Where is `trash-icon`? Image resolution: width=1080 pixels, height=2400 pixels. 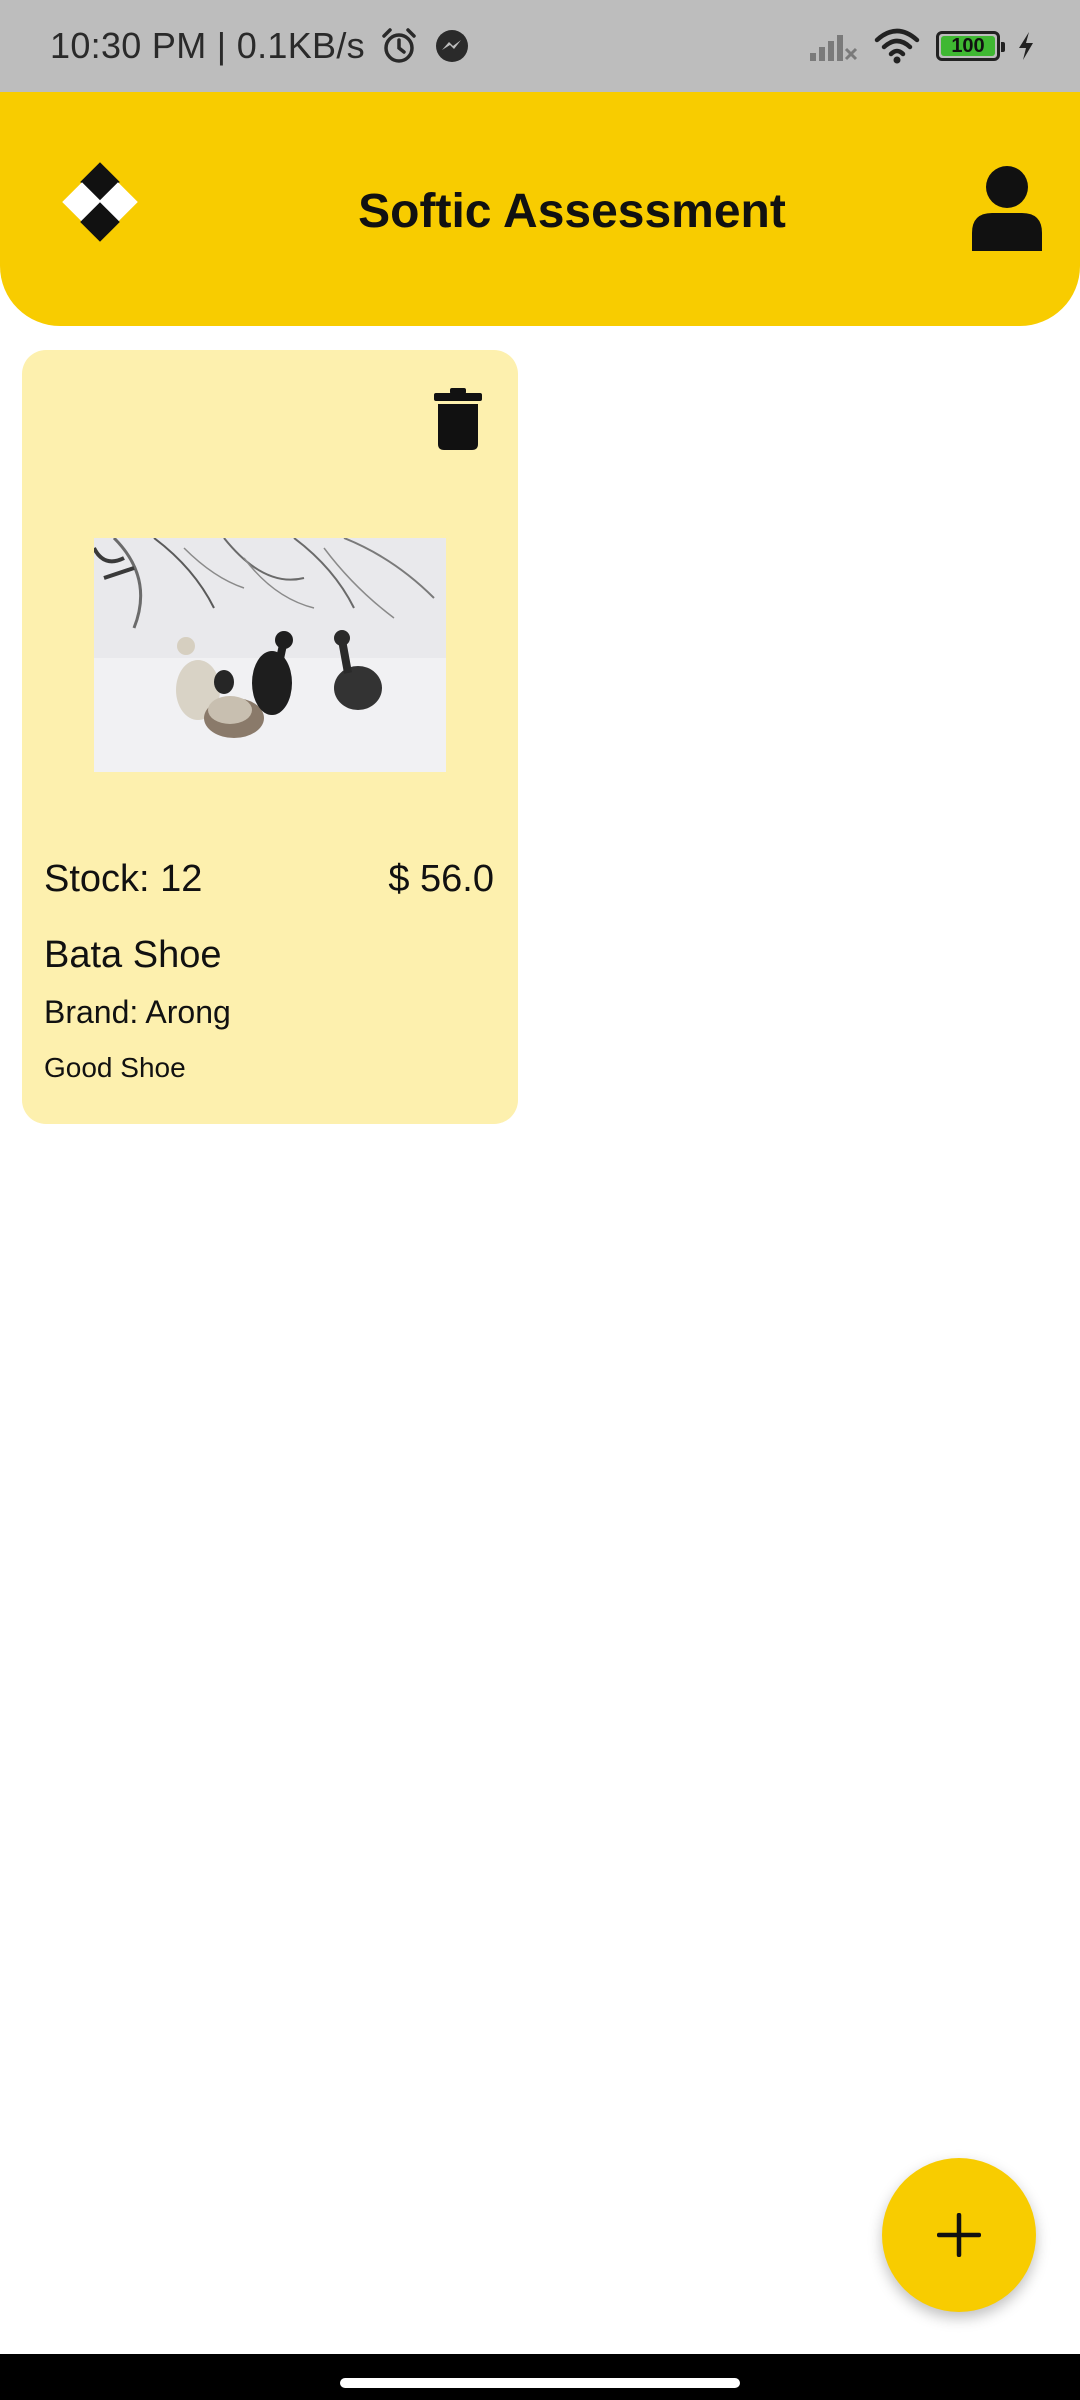
trash-icon is located at coordinates (458, 419).